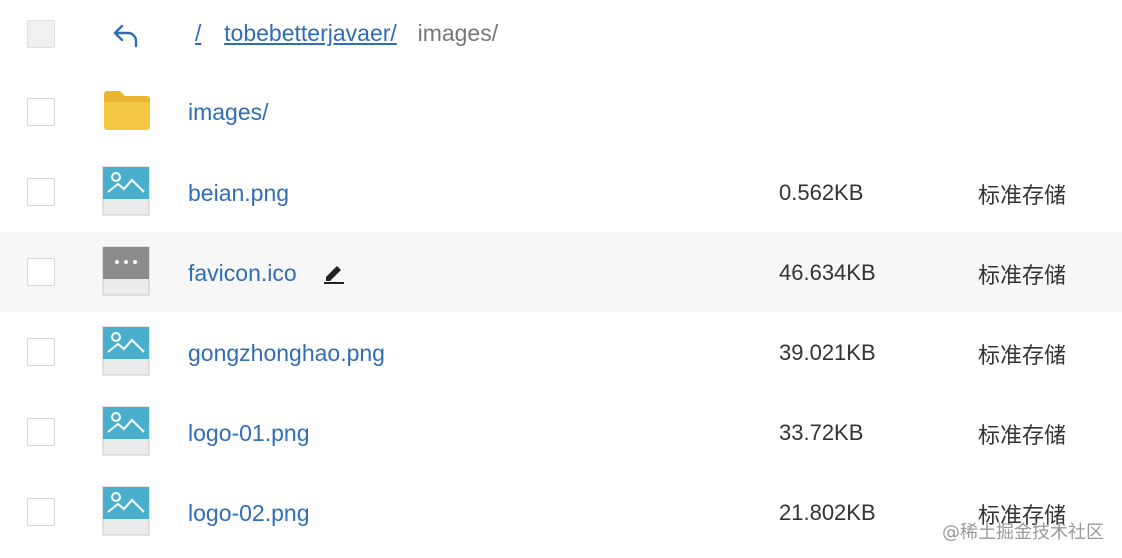  What do you see at coordinates (561, 352) in the screenshot?
I see `file-row: gongzhonghao.png 39.021KB 标准存储` at bounding box center [561, 352].